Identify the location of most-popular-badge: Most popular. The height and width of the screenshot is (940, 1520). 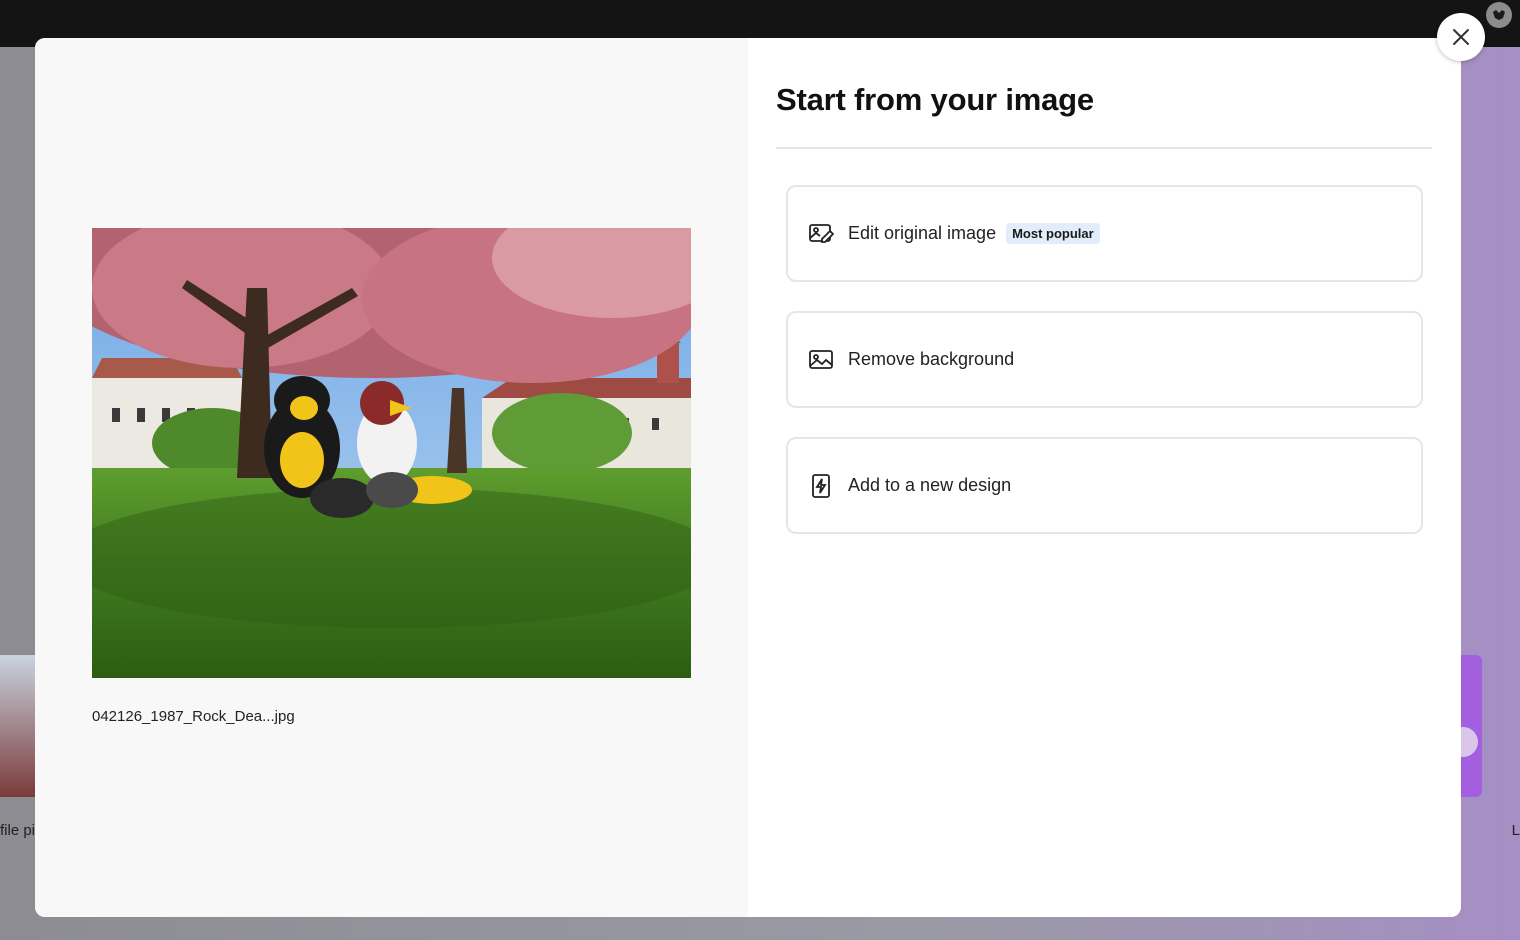
(1053, 233).